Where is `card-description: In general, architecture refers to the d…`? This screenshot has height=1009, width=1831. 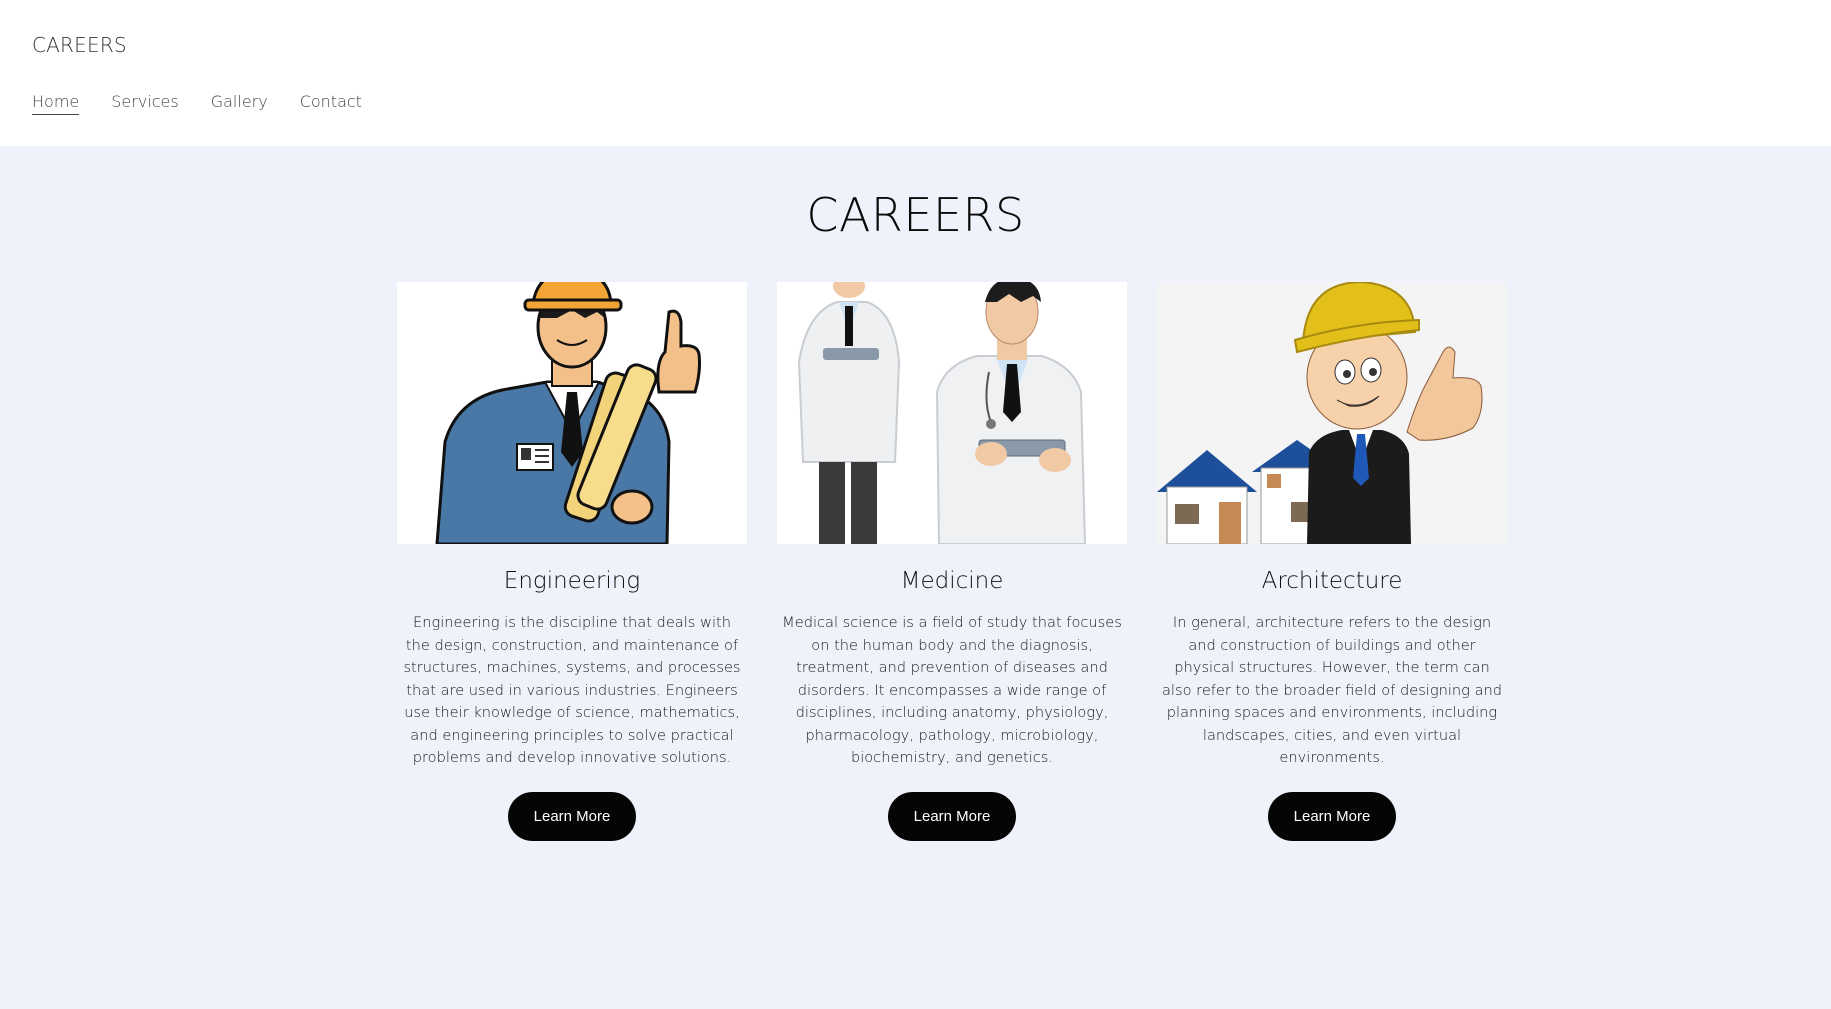 card-description: In general, architecture refers to the d… is located at coordinates (1332, 690).